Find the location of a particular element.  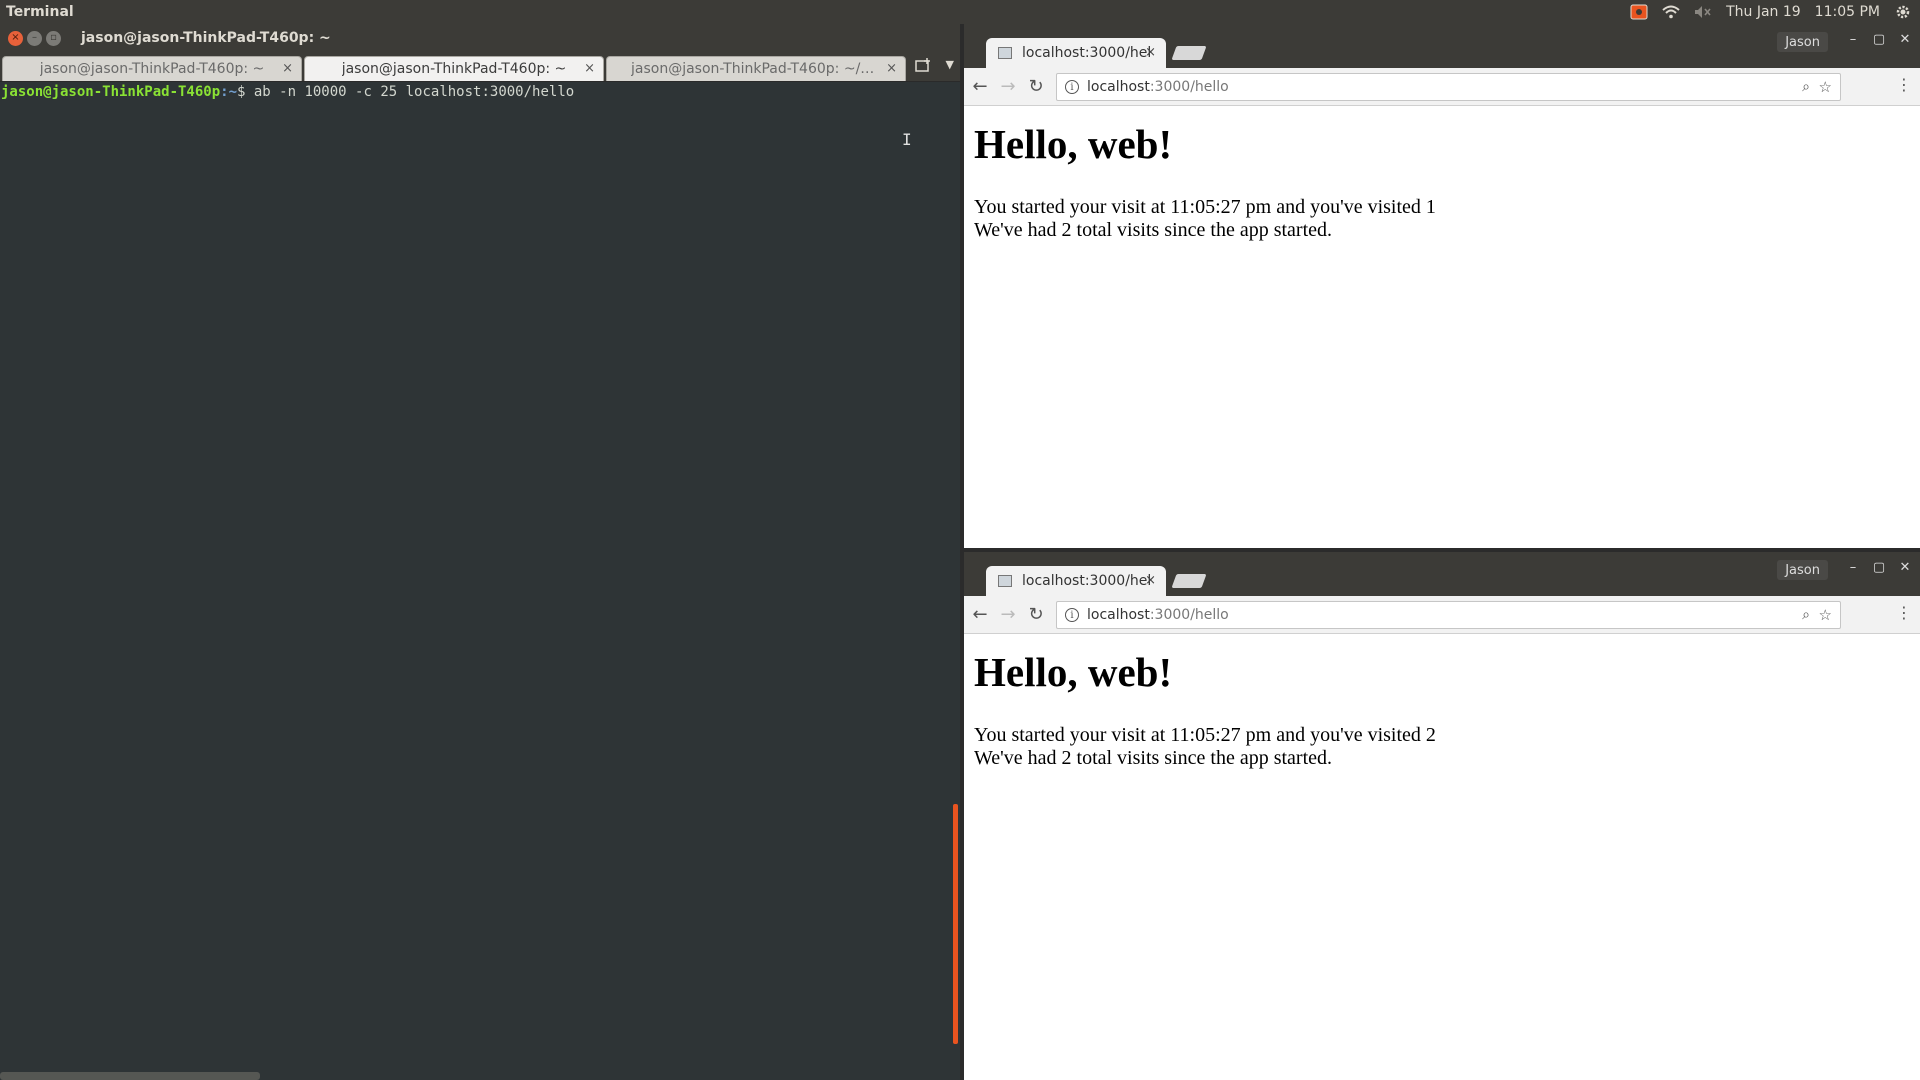

indicator-area: Thu Jan 19 11:05 PM is located at coordinates (1775, 12).